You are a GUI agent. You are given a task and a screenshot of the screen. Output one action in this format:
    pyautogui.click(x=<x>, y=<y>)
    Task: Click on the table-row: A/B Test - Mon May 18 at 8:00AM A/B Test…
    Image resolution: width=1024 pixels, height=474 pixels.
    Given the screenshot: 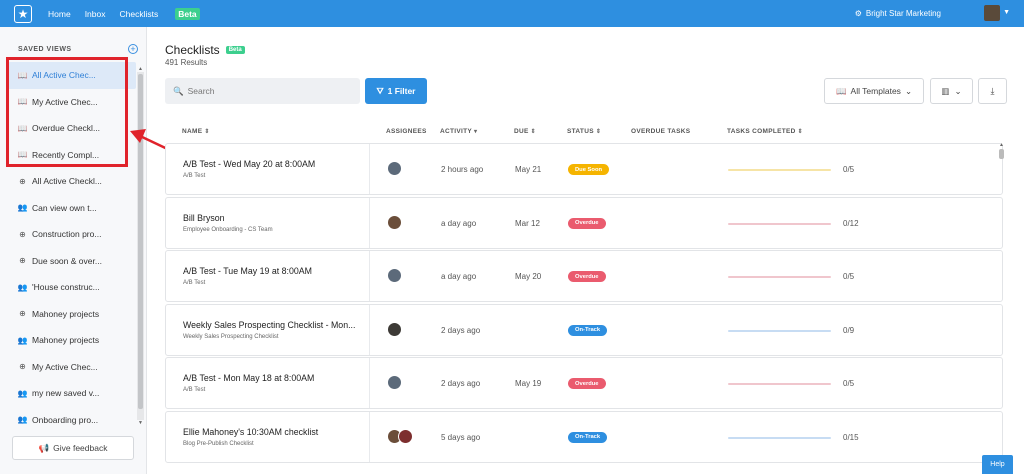 What is the action you would take?
    pyautogui.click(x=584, y=383)
    